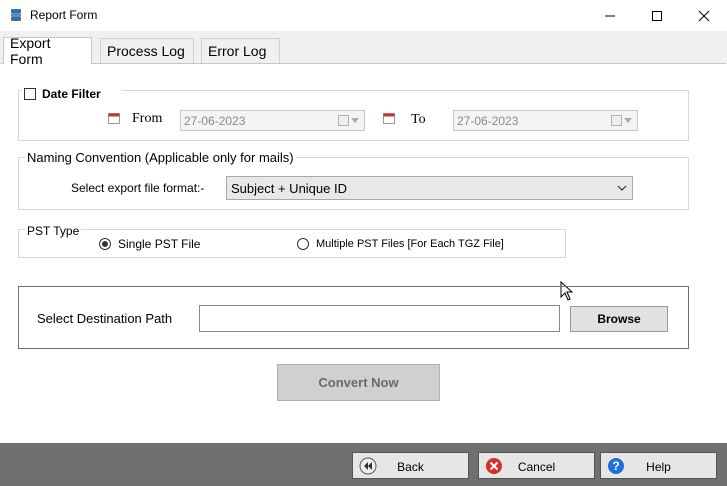 Image resolution: width=727 pixels, height=486 pixels. I want to click on from-label: From, so click(147, 118).